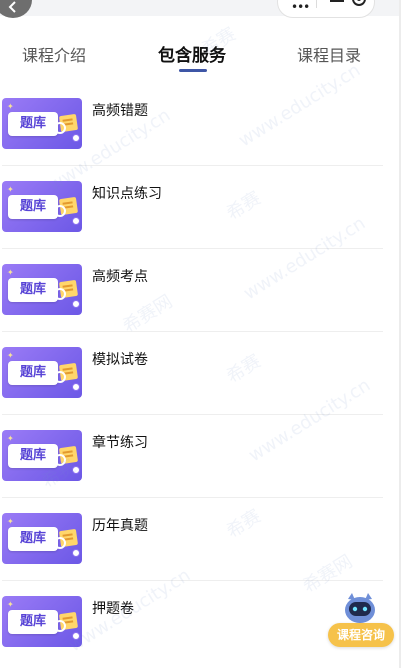 Image resolution: width=401 pixels, height=671 pixels. Describe the element at coordinates (200, 131) in the screenshot. I see `list-item: ✦ 题库 高频错题` at that location.